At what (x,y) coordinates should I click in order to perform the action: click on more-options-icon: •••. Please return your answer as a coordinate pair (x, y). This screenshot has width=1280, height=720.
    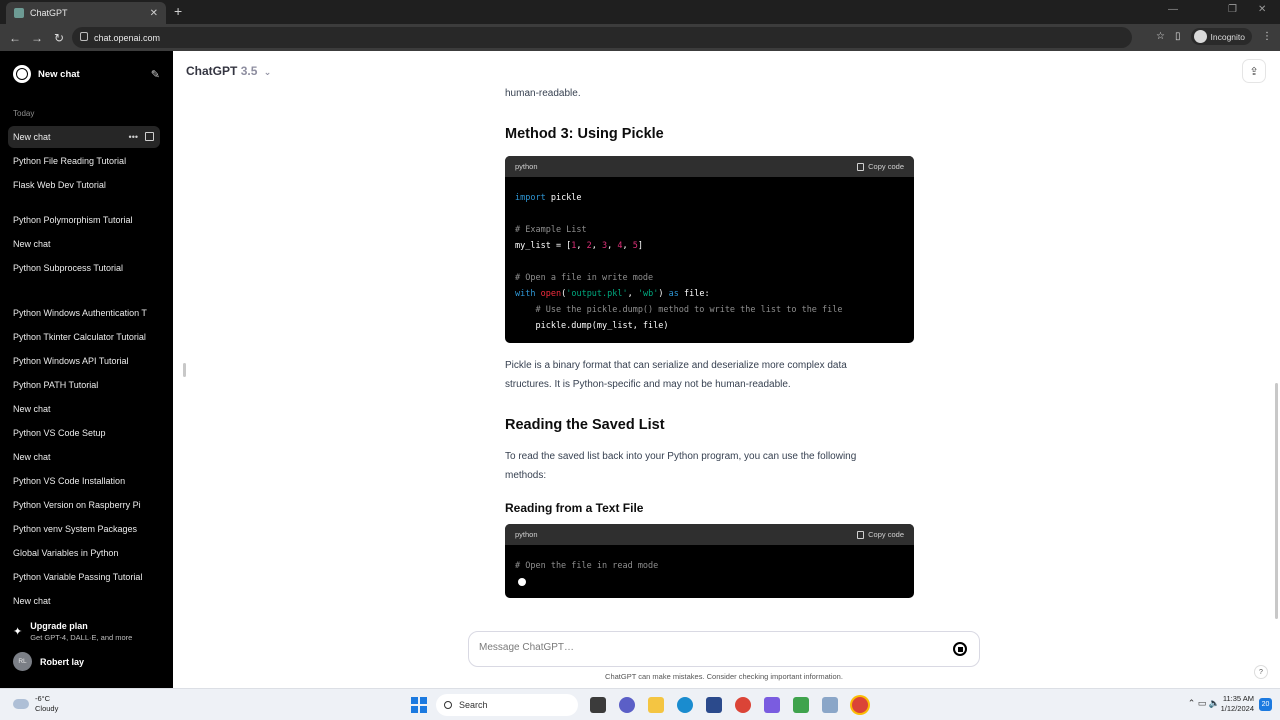
    Looking at the image, I should click on (133, 137).